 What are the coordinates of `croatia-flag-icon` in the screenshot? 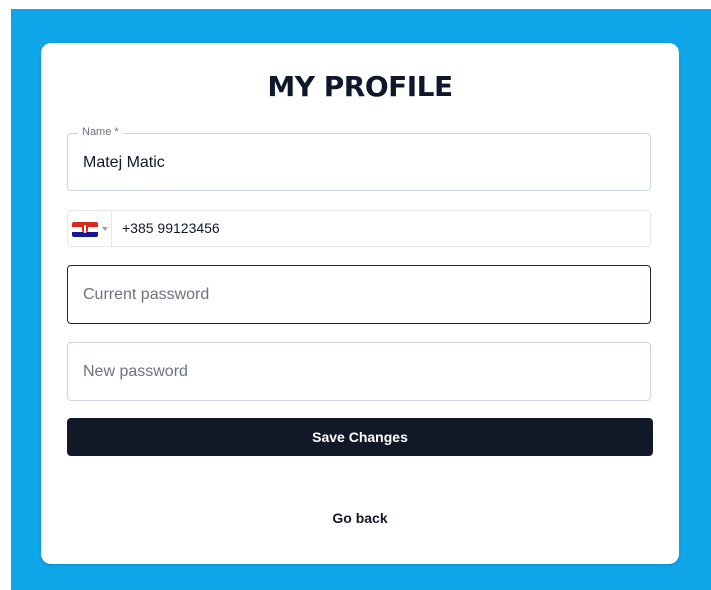 It's located at (85, 229).